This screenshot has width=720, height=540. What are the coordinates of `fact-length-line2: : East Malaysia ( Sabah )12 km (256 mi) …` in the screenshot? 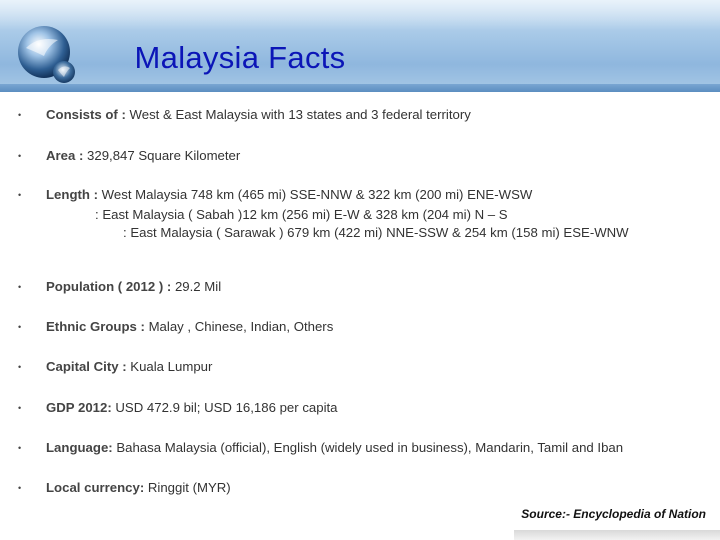 It's located at (301, 214).